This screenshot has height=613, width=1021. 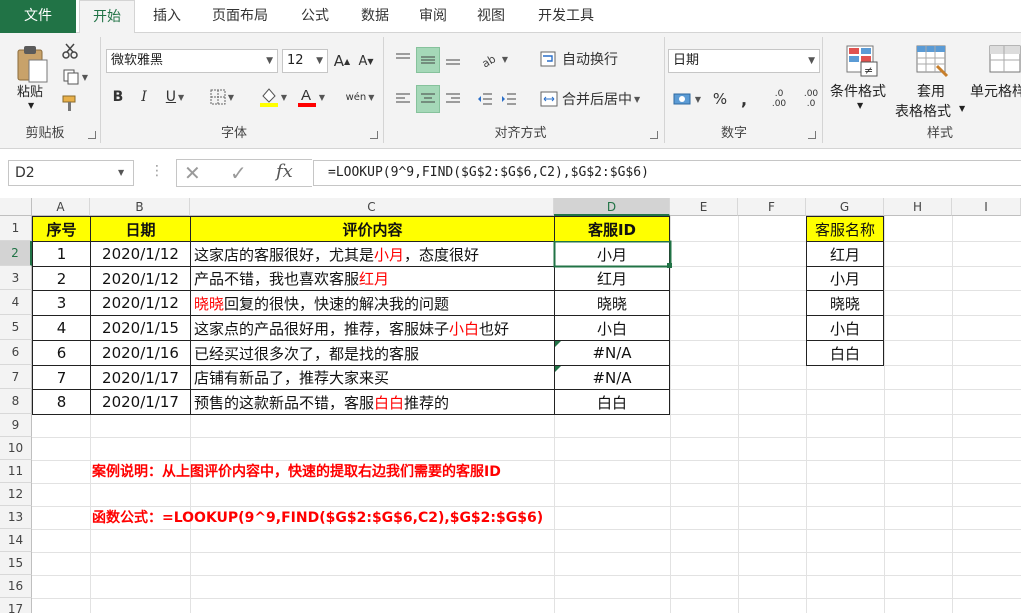 What do you see at coordinates (779, 99) in the screenshot?
I see `increase-decimal-button: .0.00` at bounding box center [779, 99].